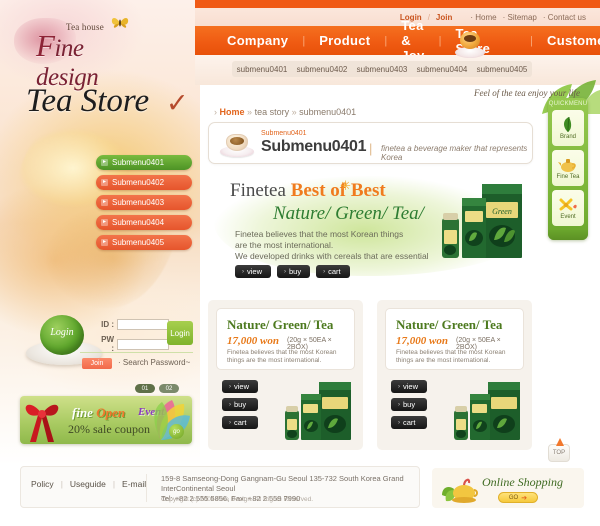  I want to click on utility-sitemap-label: Sitemap, so click(522, 17).